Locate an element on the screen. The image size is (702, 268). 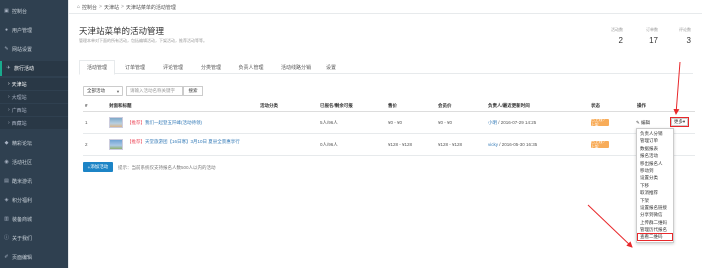
breadcrumb: ⌂ 控制台 > 天津站 > 天津站菜单的活动管理 is located at coordinates (126, 7).